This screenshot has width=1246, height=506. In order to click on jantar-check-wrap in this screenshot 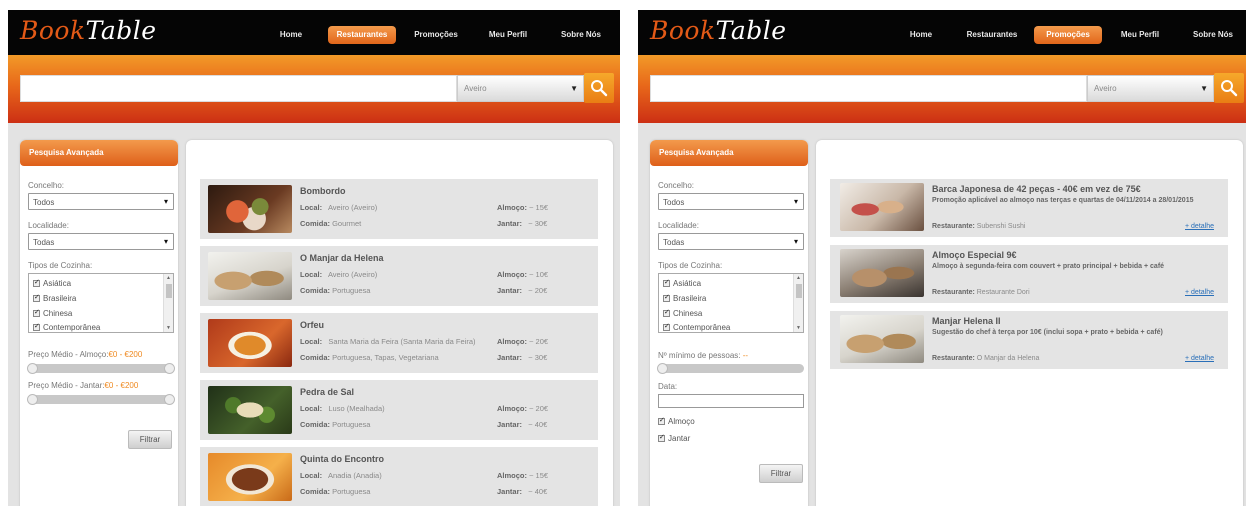, I will do `click(663, 438)`.